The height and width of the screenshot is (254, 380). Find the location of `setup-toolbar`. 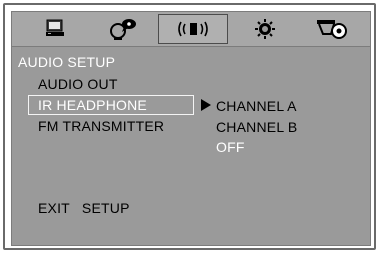

setup-toolbar is located at coordinates (191, 29).